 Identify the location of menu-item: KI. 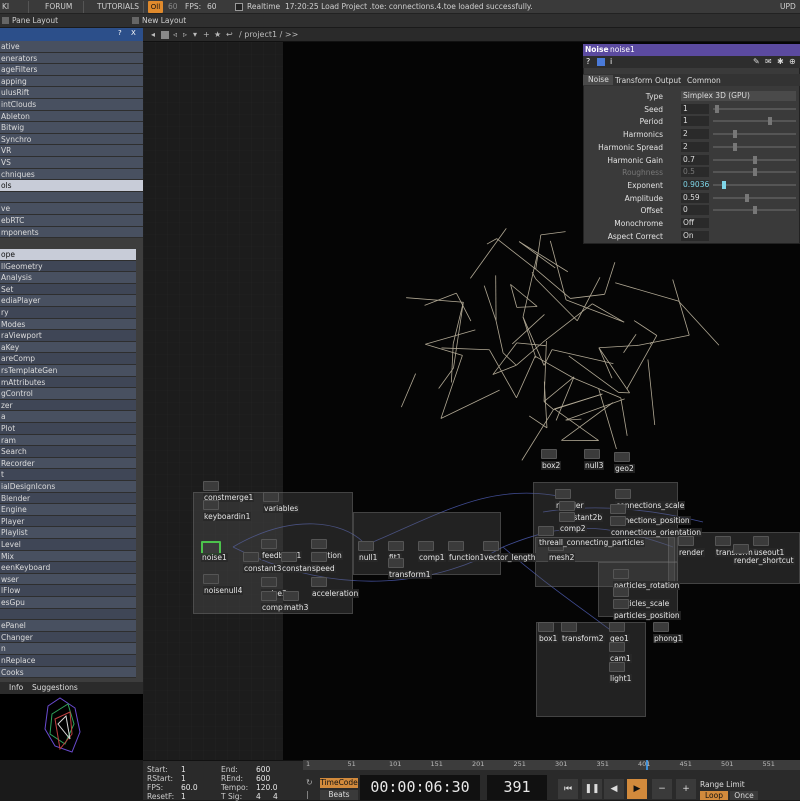
(5, 6).